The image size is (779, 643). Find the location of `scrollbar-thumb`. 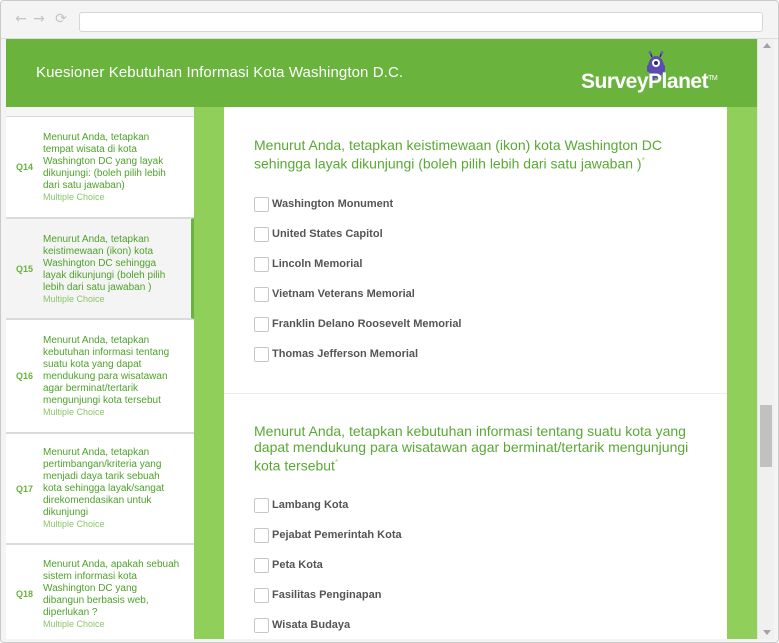

scrollbar-thumb is located at coordinates (766, 436).